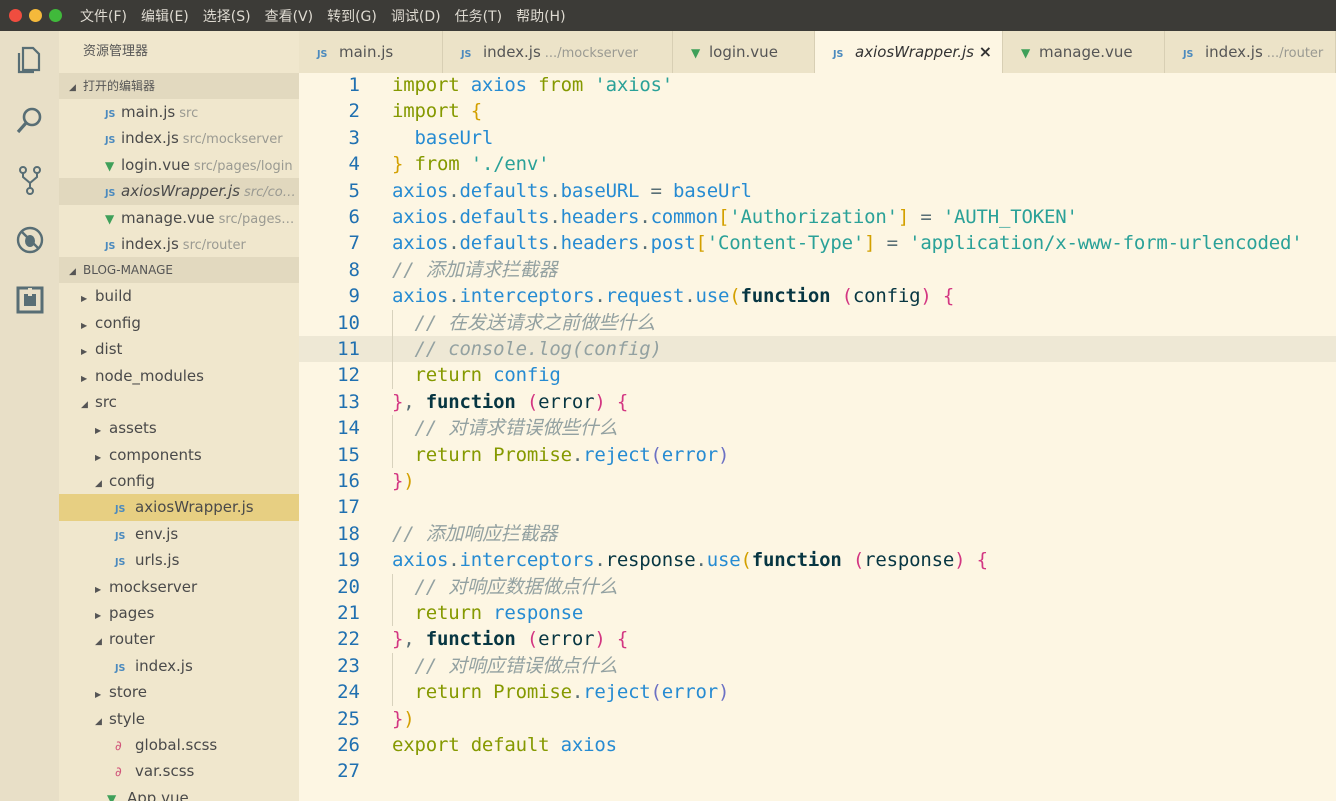  I want to click on code-line: 8 // 添加请求拦截器, so click(817, 270).